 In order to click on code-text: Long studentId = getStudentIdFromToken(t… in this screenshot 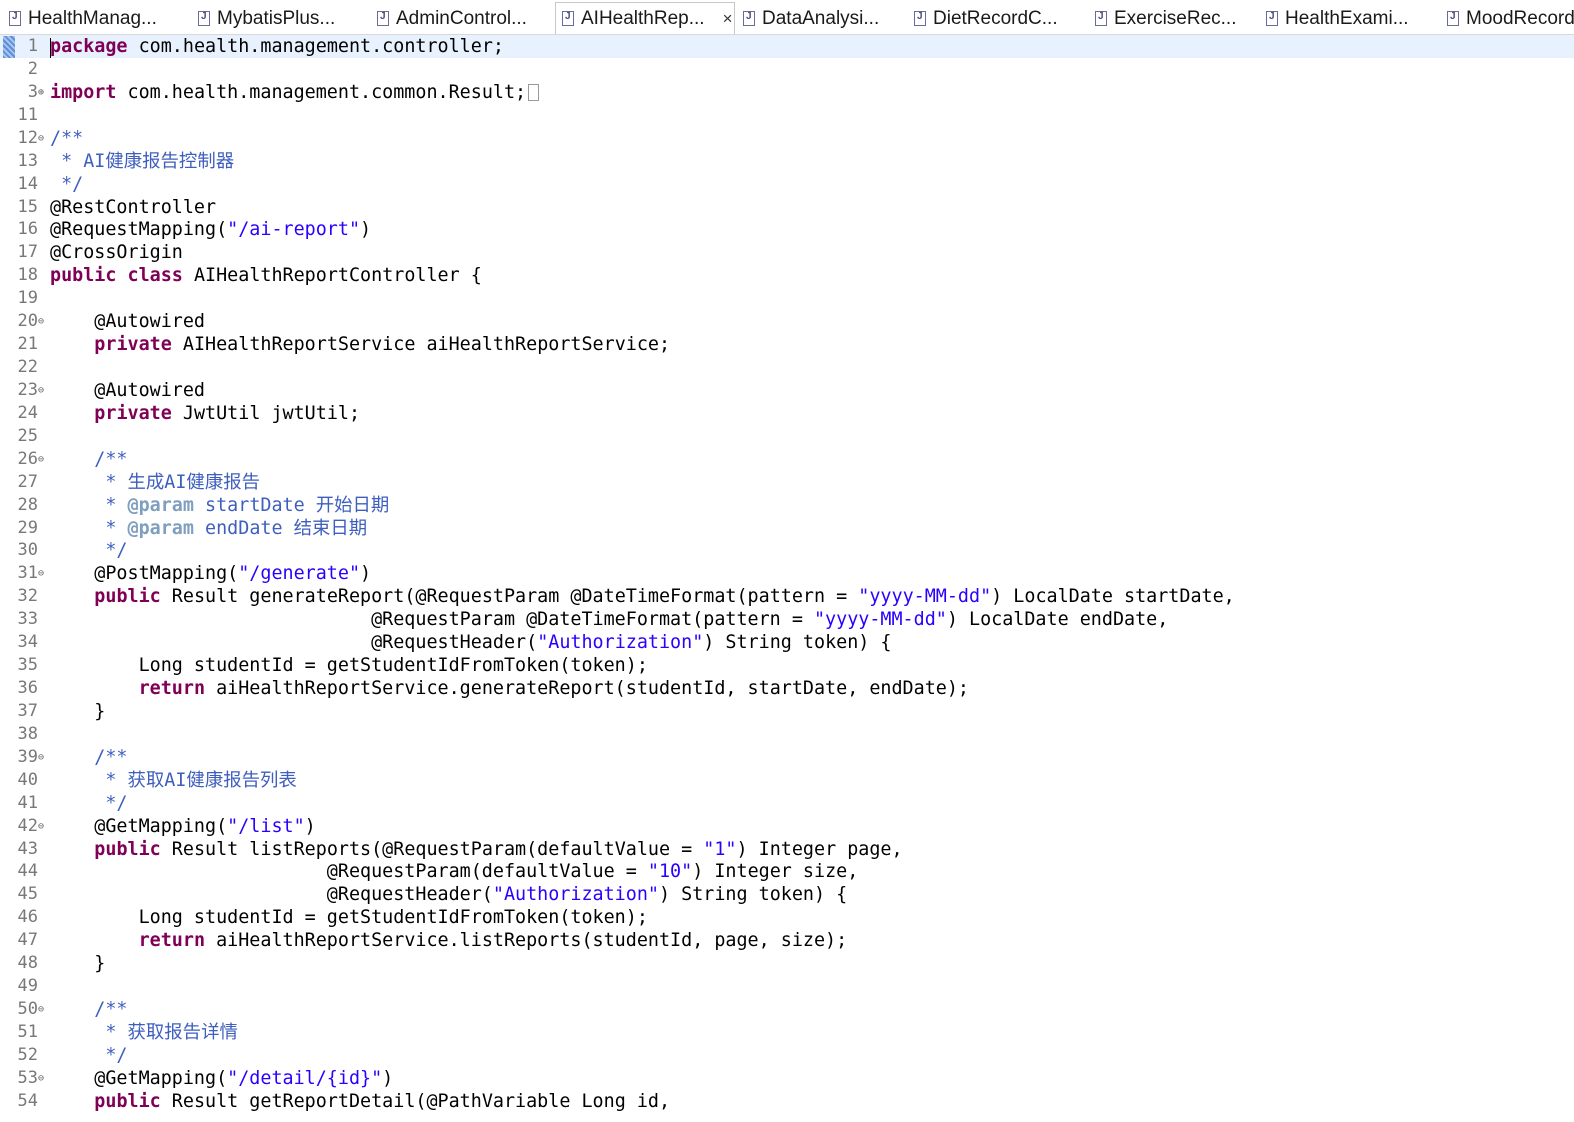, I will do `click(349, 917)`.